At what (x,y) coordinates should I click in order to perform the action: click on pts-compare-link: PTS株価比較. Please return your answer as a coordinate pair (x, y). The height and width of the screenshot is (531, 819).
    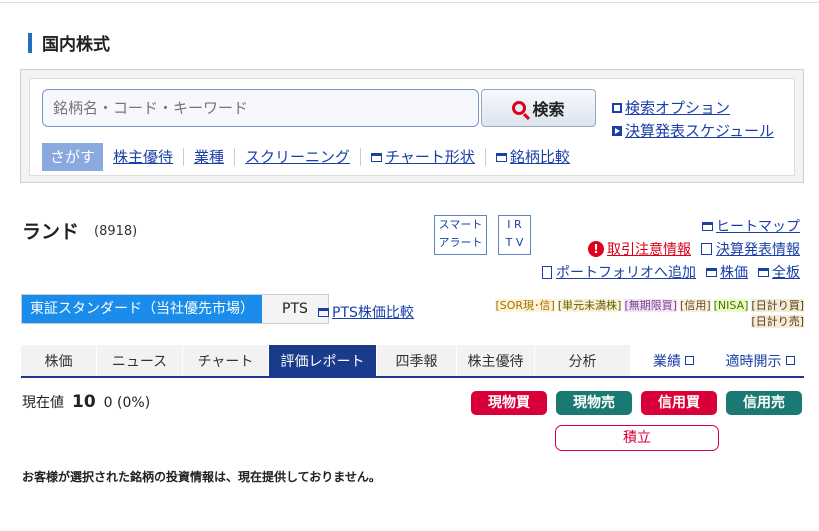
    Looking at the image, I should click on (366, 312).